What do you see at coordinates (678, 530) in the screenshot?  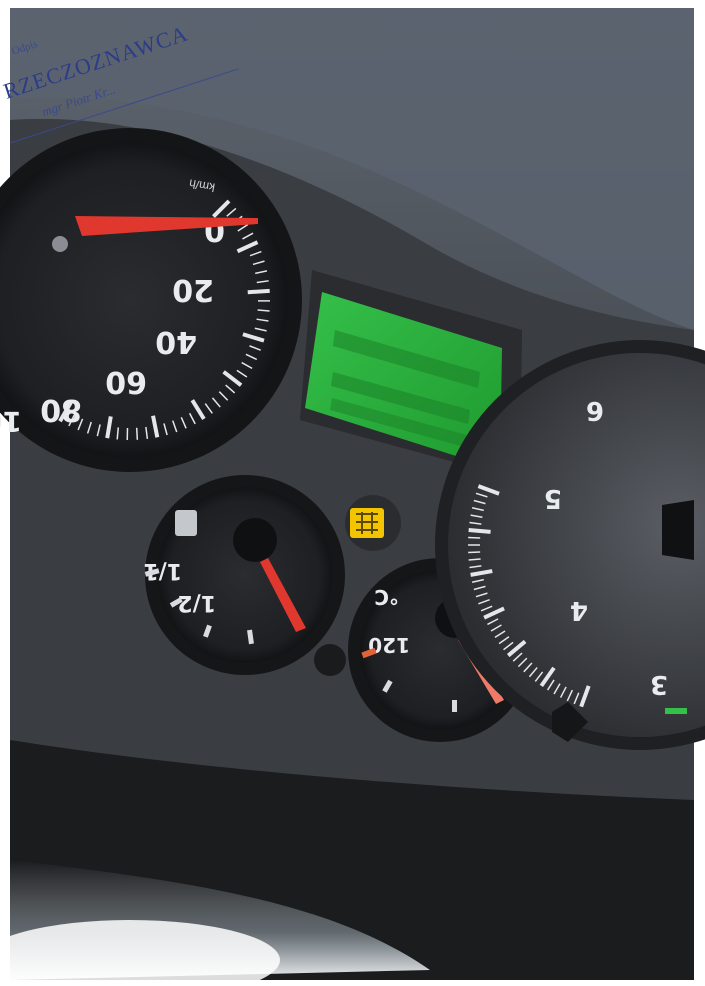 I see `tach-needle-hub` at bounding box center [678, 530].